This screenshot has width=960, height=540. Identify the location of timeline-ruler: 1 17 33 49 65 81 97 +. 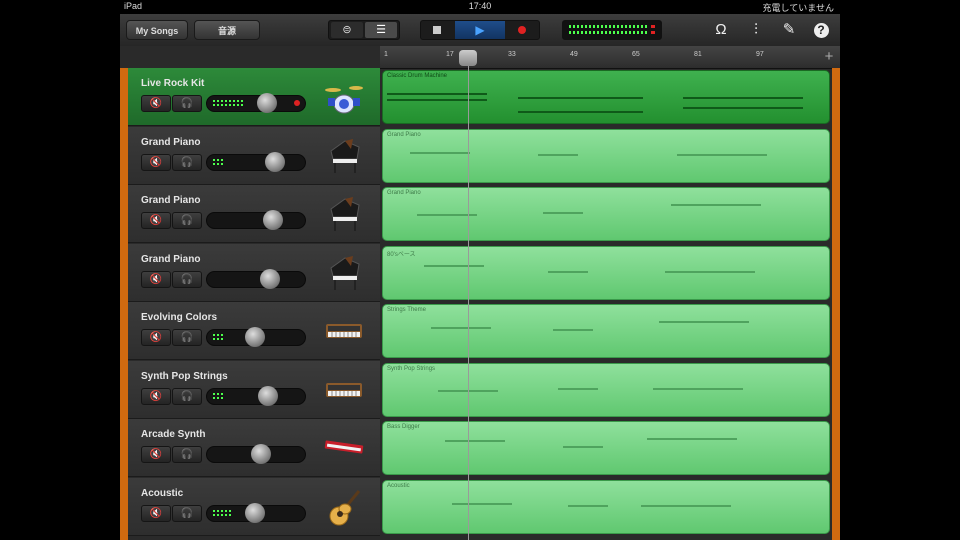
(610, 57).